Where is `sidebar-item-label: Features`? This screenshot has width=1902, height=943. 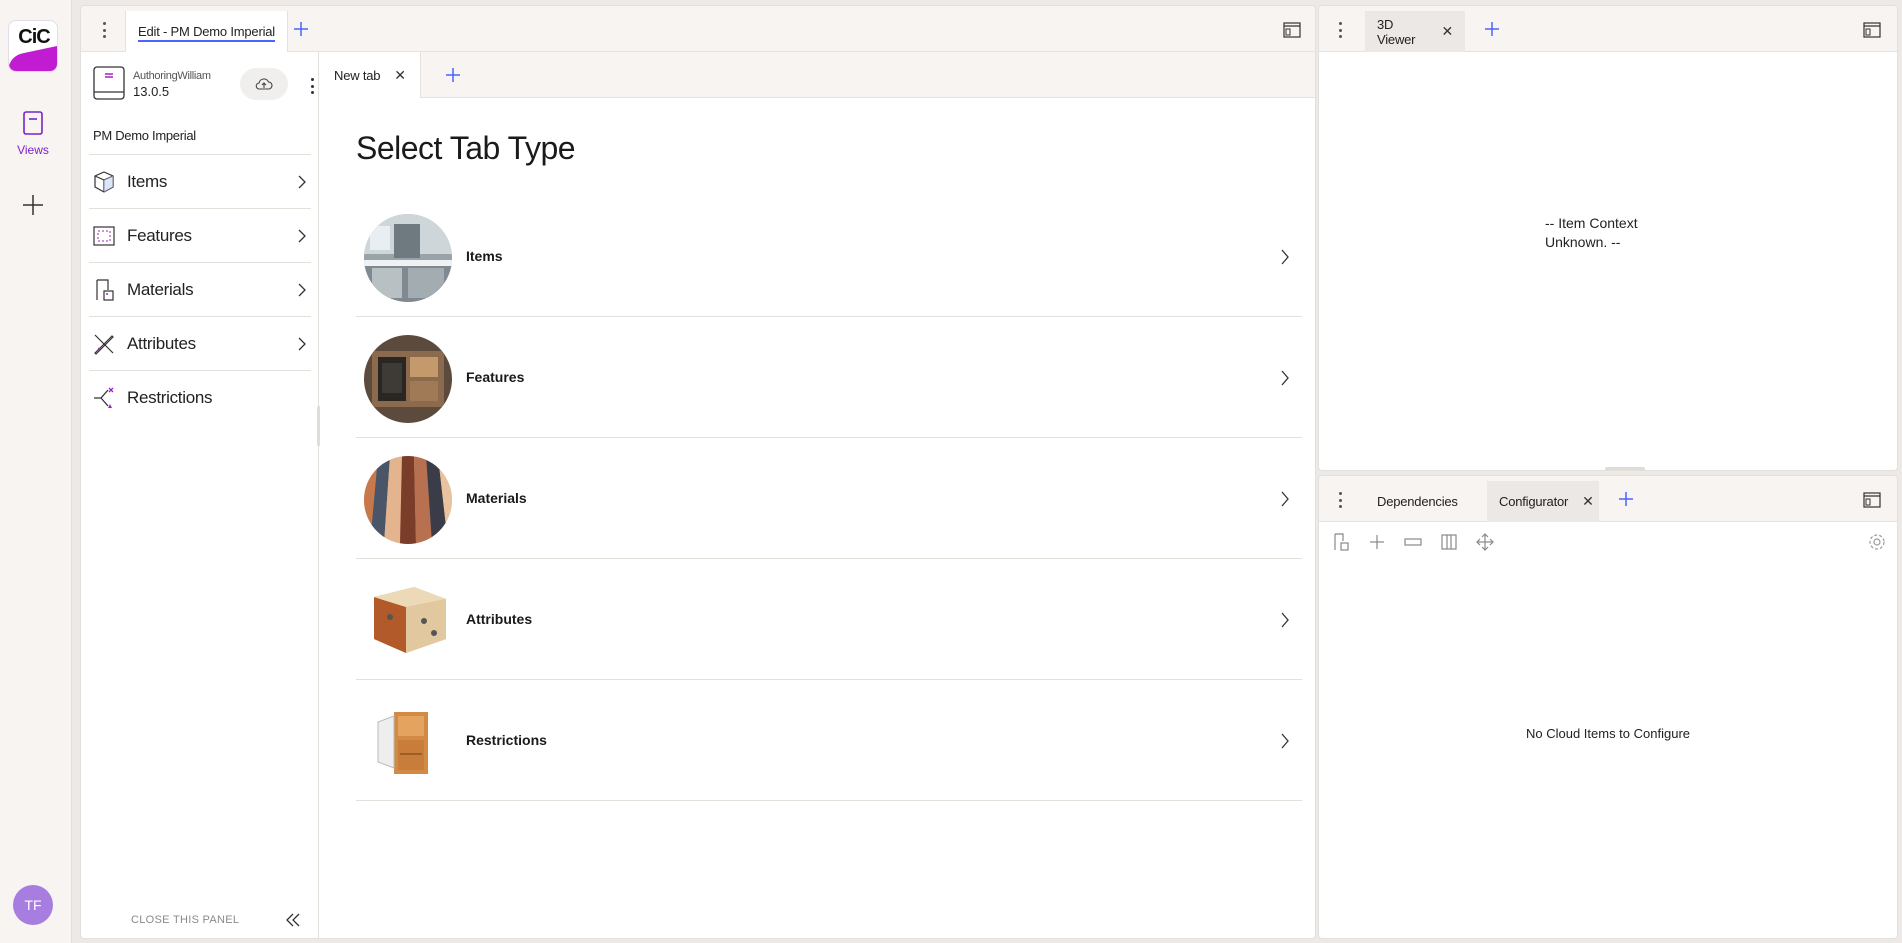
sidebar-item-label: Features is located at coordinates (159, 235).